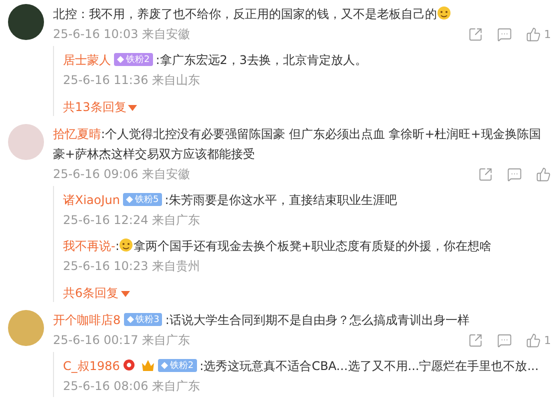 The width and height of the screenshot is (557, 410). I want to click on comment-text: 北控：我不用，养废了也不给你，反正用的国家的钱，又不是老板自己的, so click(302, 14).